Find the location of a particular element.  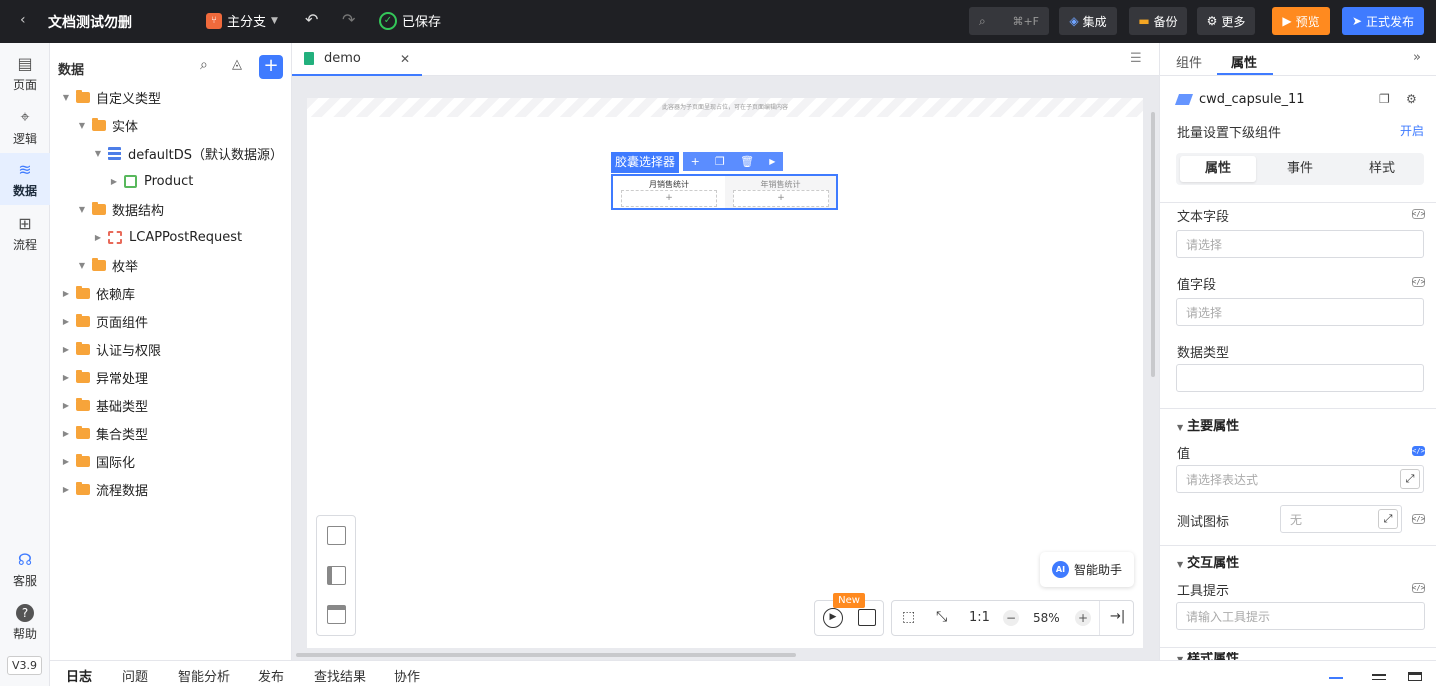

search-button: ⌕ ⌘+F is located at coordinates (1009, 21).